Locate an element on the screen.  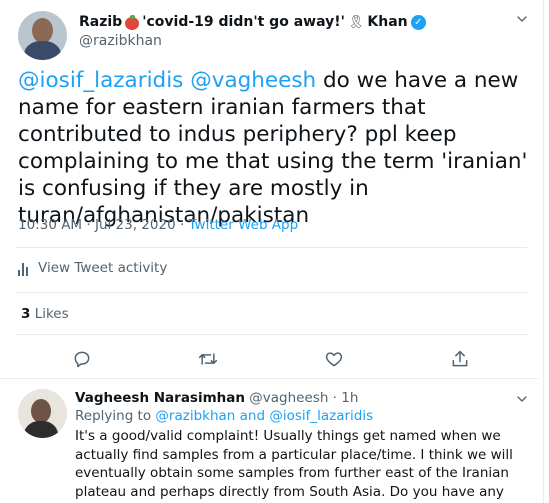
mention-link: @razibkhan is located at coordinates (195, 416).